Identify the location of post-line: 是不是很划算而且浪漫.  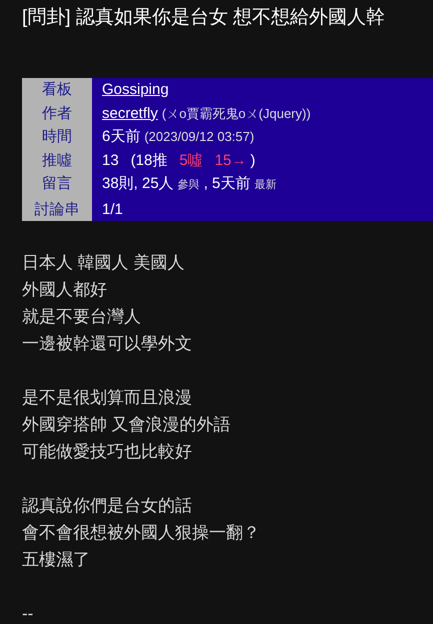
(107, 398).